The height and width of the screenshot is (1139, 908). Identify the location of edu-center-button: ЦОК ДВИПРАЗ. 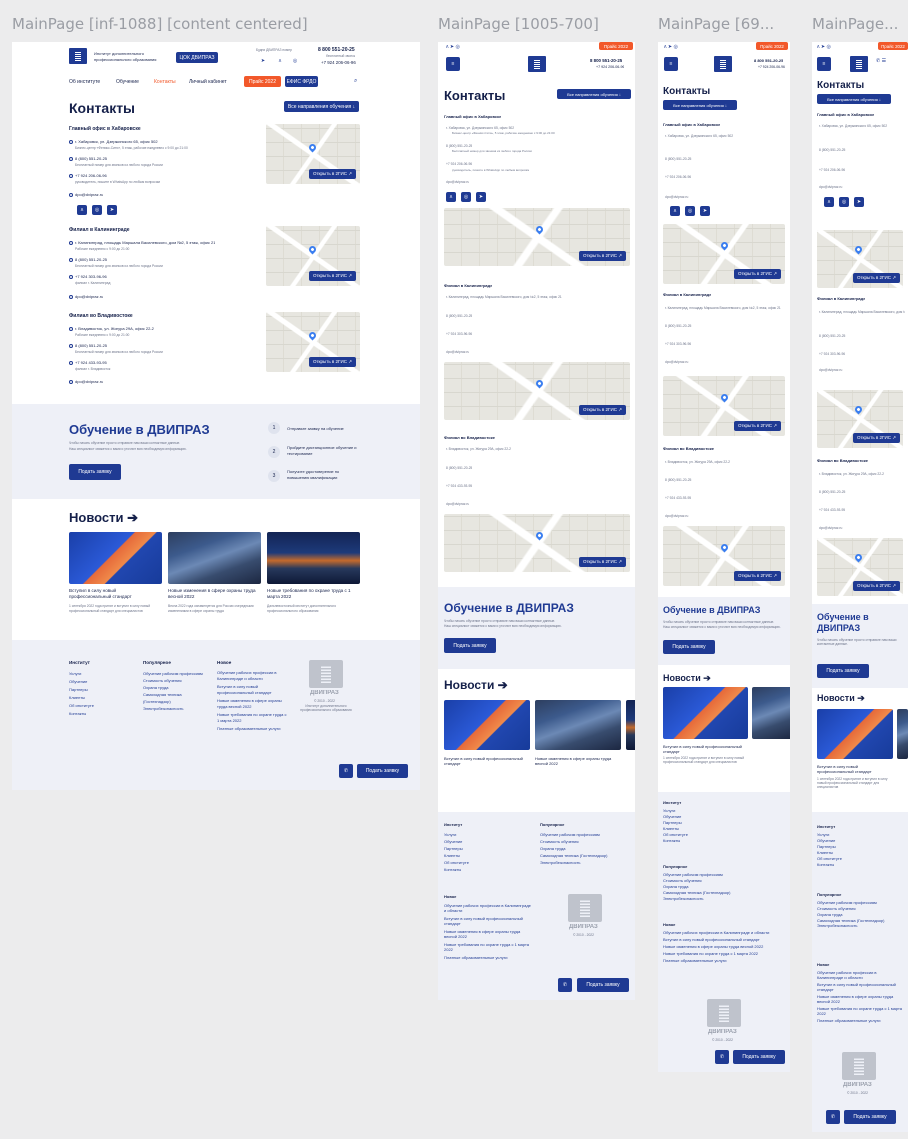
(197, 57).